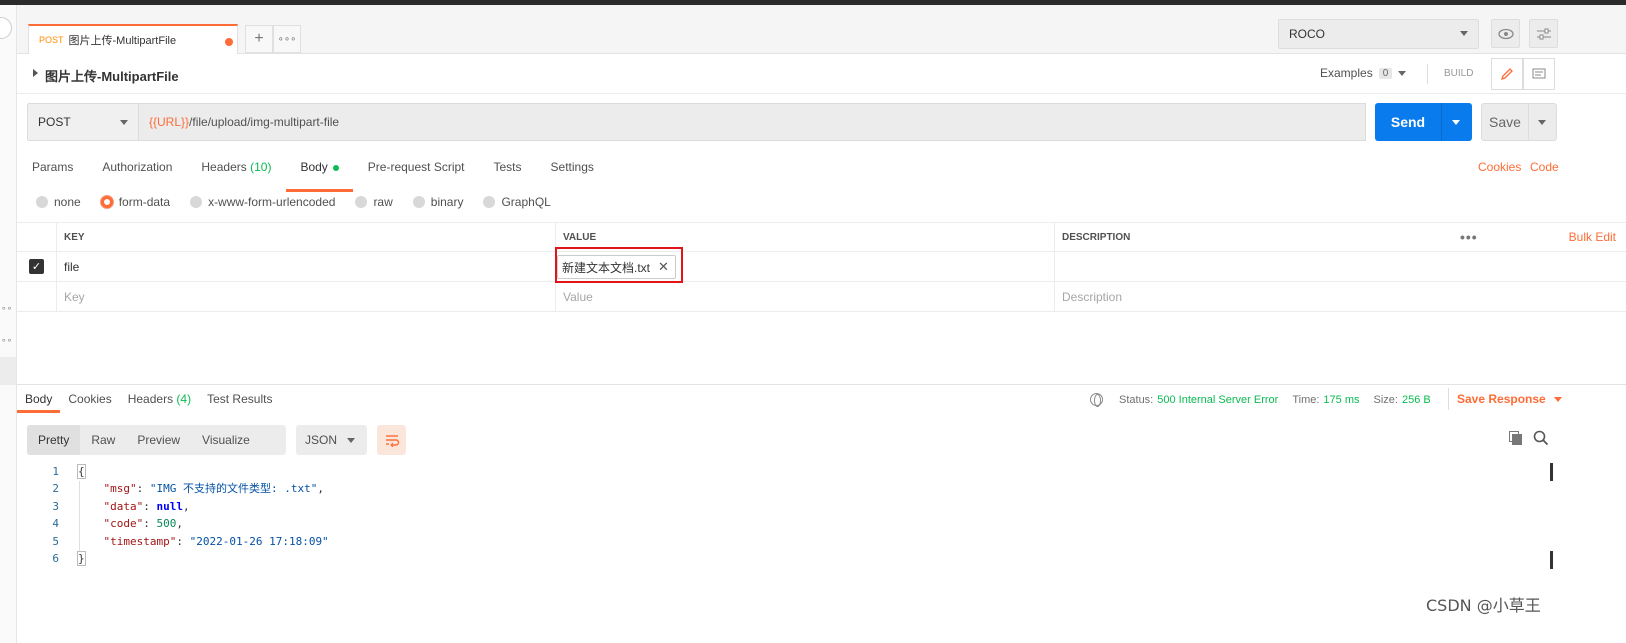 This screenshot has height=643, width=1626. I want to click on radio-binary: binary, so click(437, 202).